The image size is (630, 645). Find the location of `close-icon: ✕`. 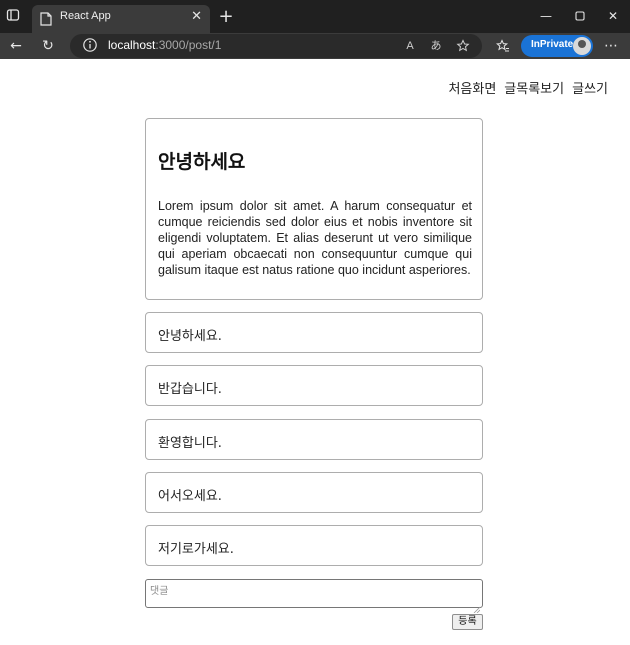

close-icon: ✕ is located at coordinates (196, 16).